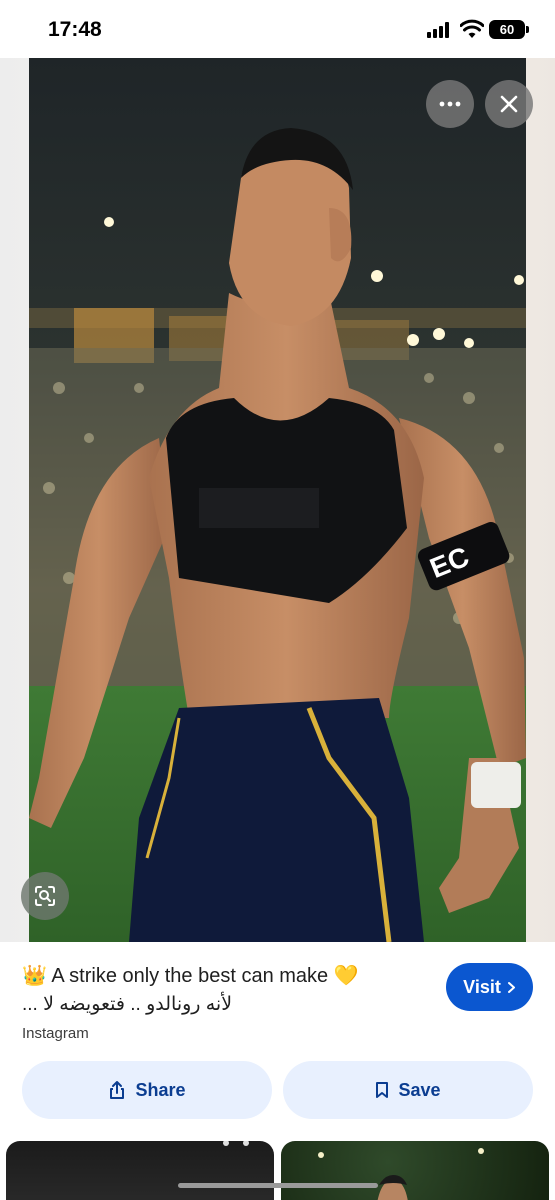 The width and height of the screenshot is (555, 1200). I want to click on close-icon, so click(509, 104).